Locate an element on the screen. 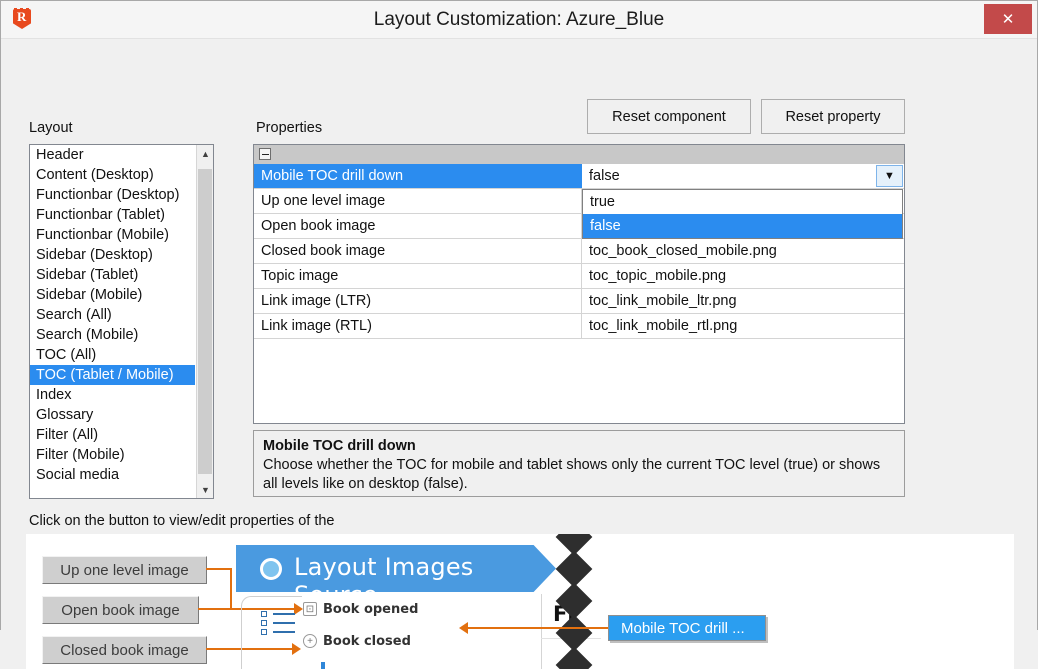  properties-section-label: Properties is located at coordinates (289, 128).